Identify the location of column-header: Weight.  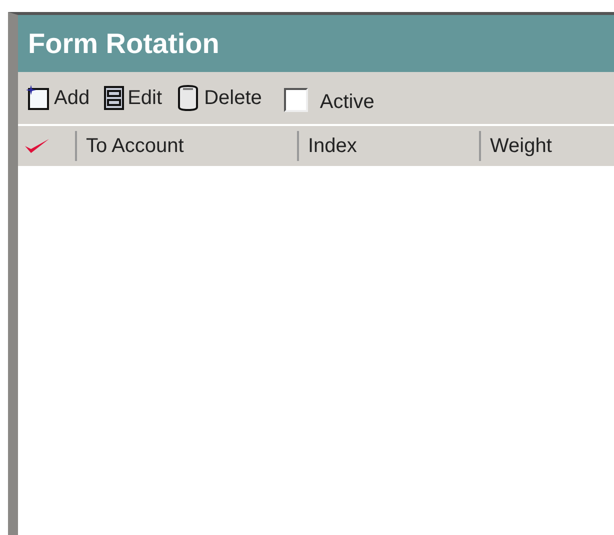
(546, 146).